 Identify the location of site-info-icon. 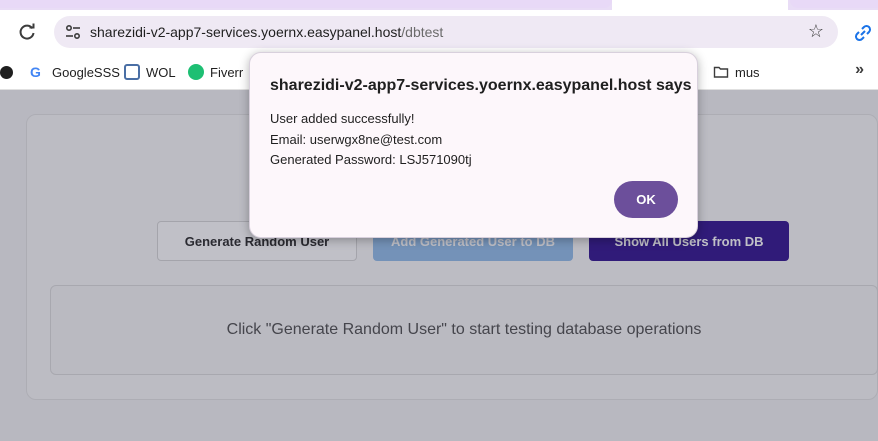
(73, 32).